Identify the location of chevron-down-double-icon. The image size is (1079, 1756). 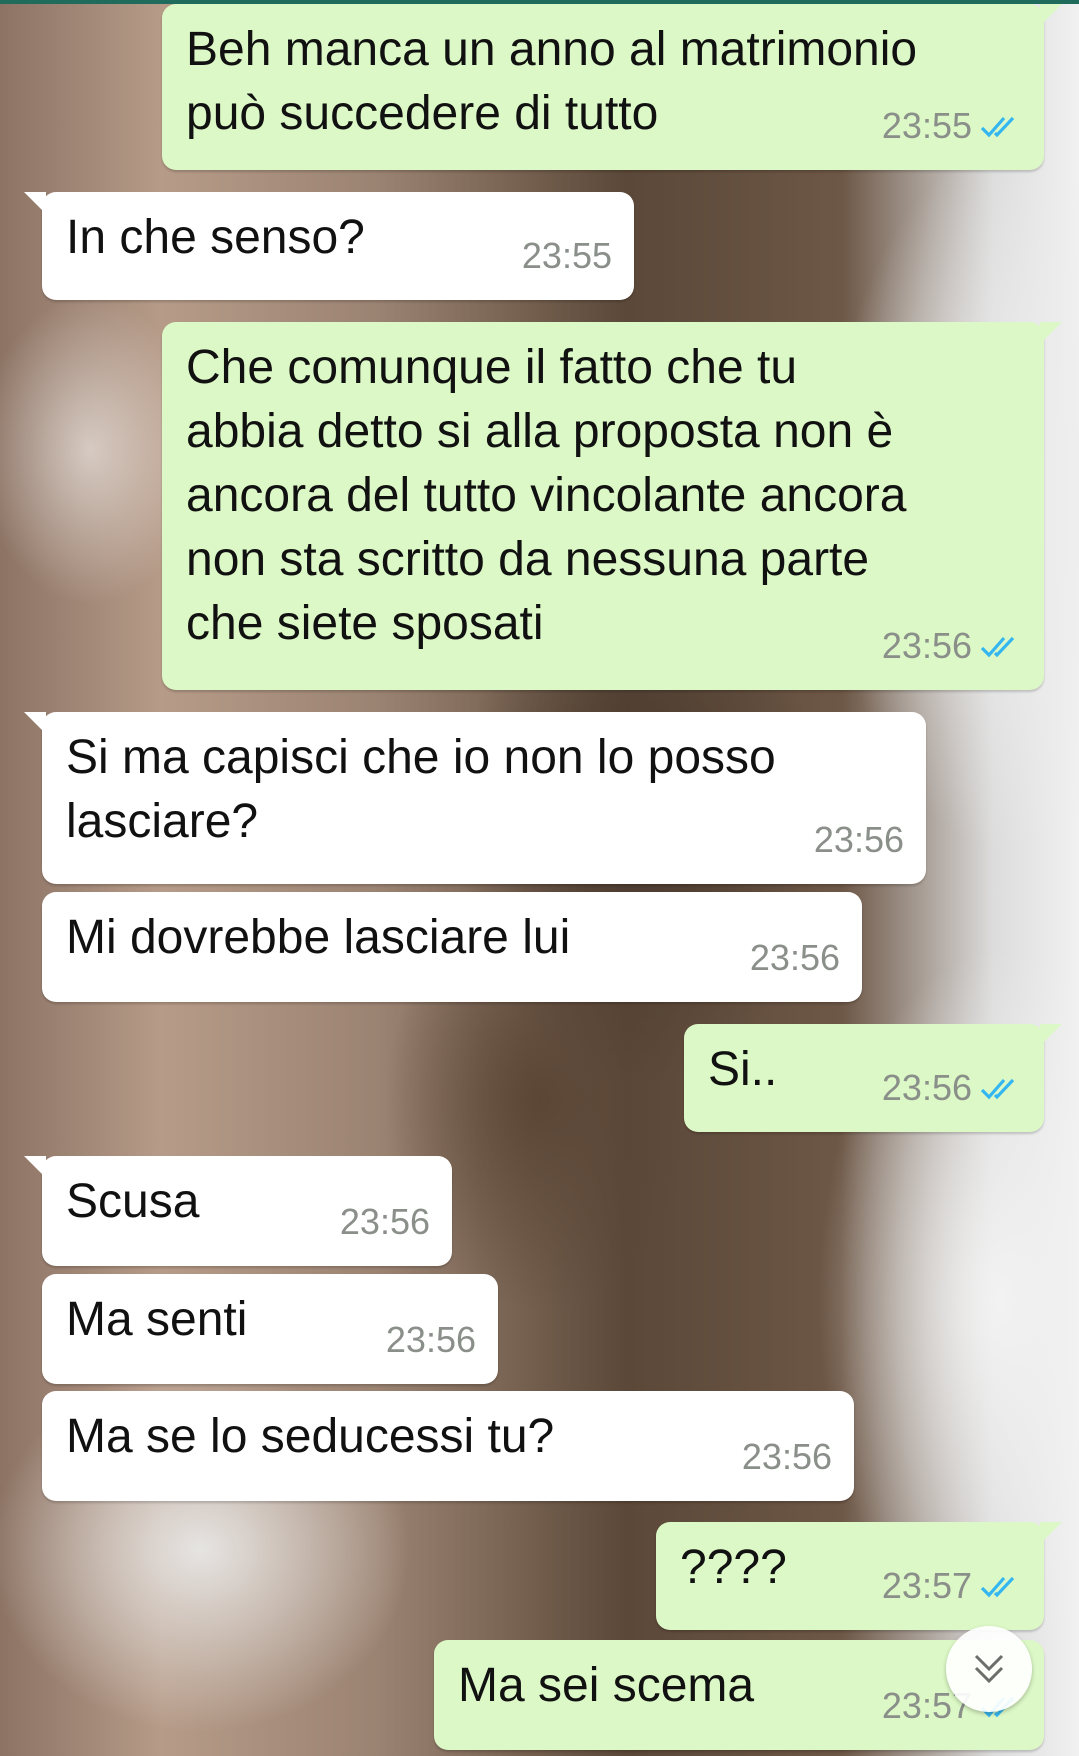
(989, 1669).